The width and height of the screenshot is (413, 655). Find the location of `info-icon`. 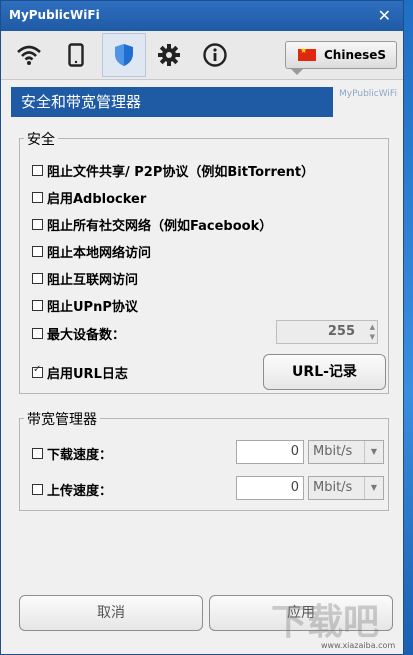

info-icon is located at coordinates (215, 55).